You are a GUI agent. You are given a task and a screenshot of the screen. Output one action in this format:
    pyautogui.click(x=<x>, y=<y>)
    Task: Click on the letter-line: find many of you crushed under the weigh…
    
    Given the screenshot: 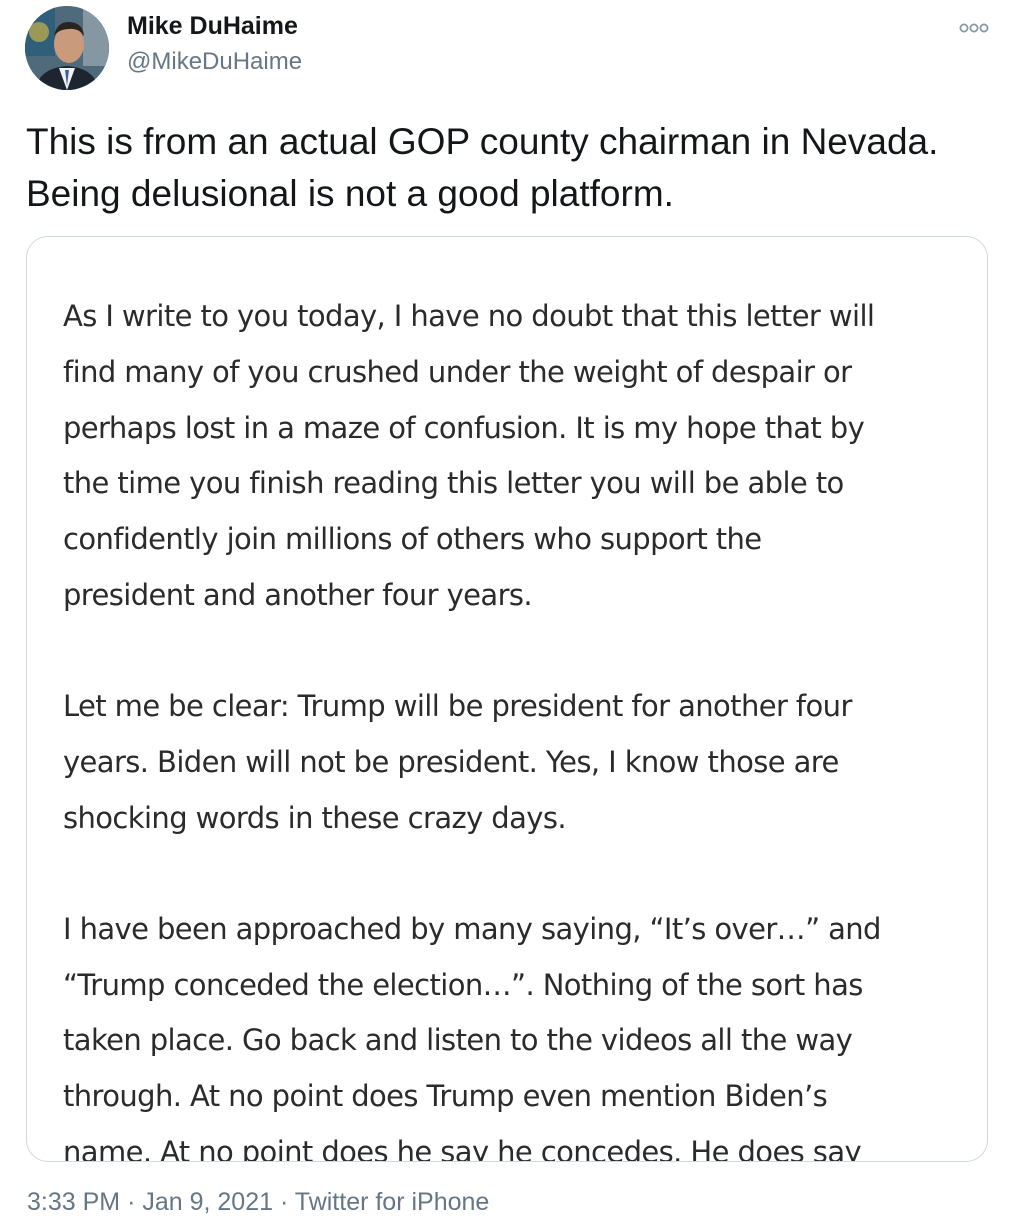 What is the action you would take?
    pyautogui.click(x=457, y=371)
    